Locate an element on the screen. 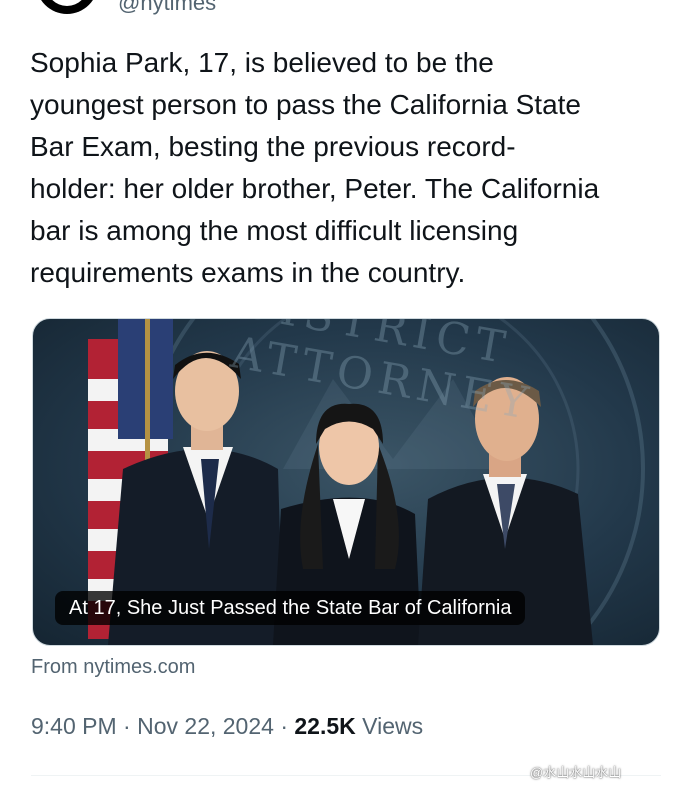 The image size is (690, 788). author-handle: @nytimes is located at coordinates (167, 8).